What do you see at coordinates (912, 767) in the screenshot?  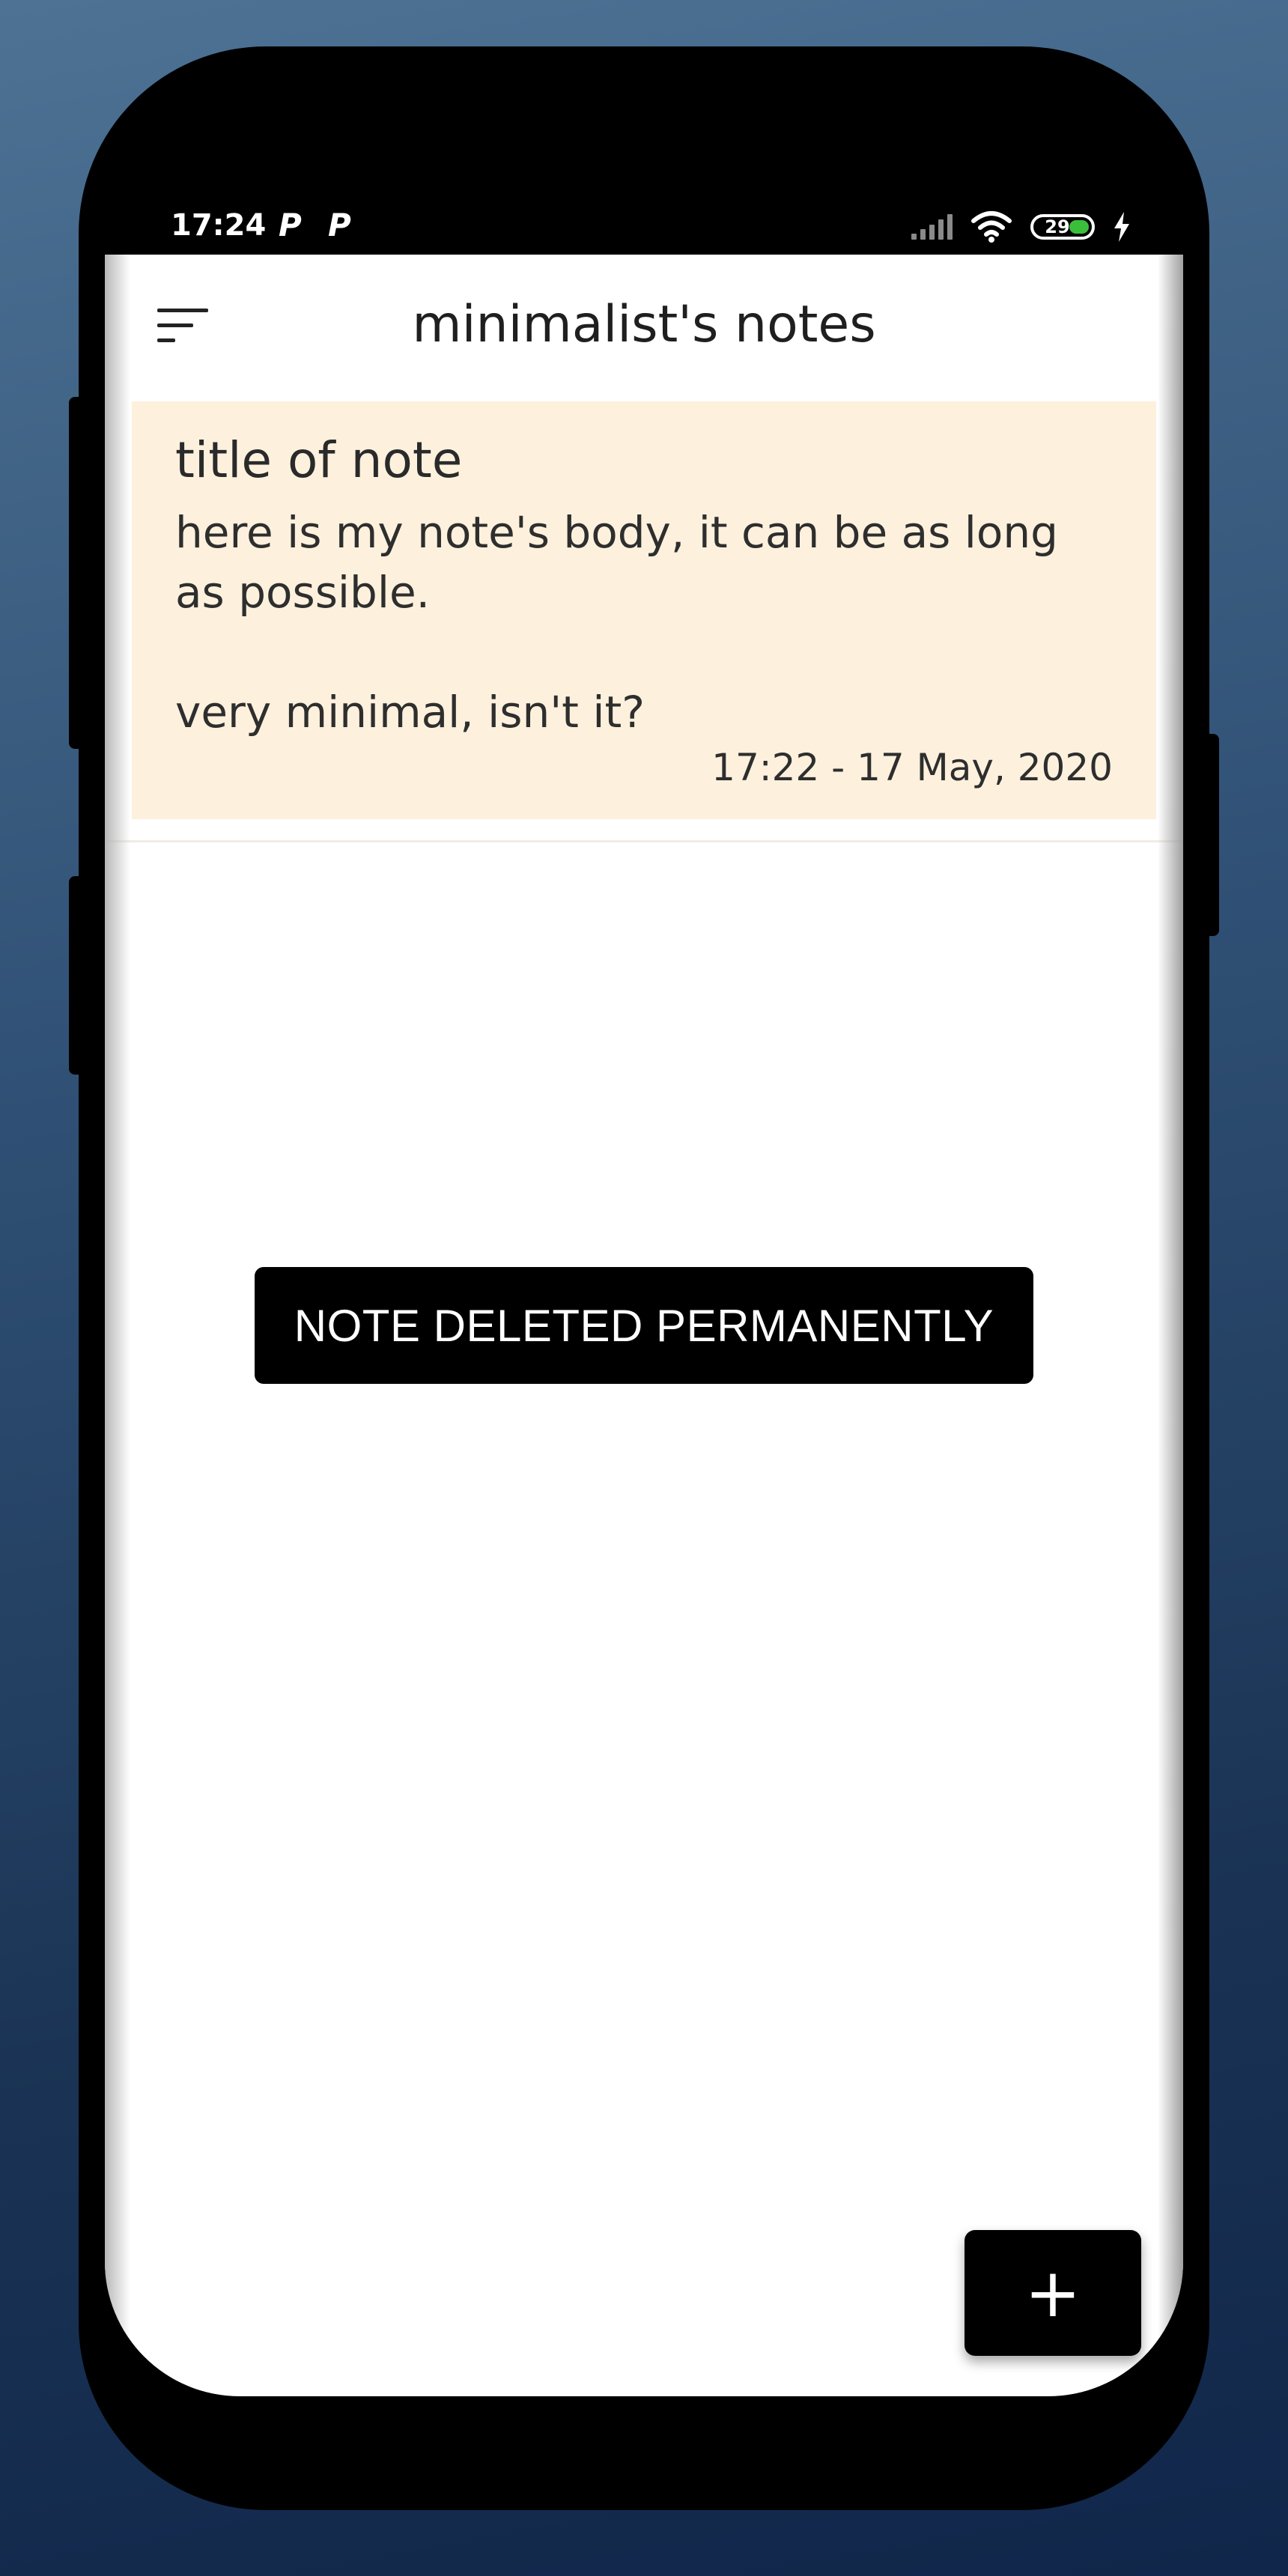 I see `note-date: 17:22 - 17 May, 2020` at bounding box center [912, 767].